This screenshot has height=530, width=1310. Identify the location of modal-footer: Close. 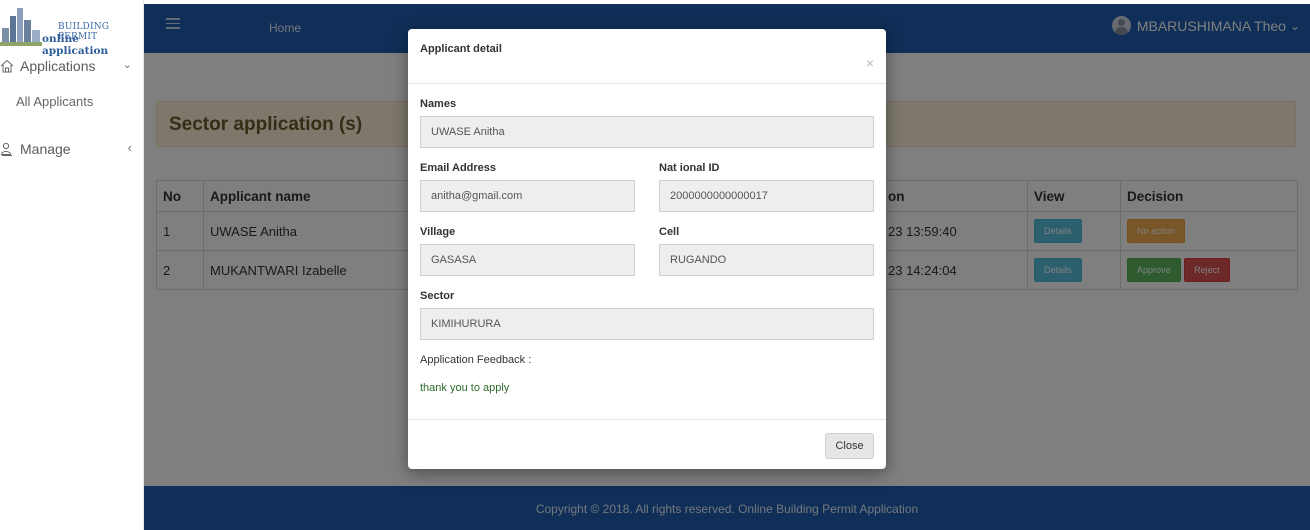
(647, 444).